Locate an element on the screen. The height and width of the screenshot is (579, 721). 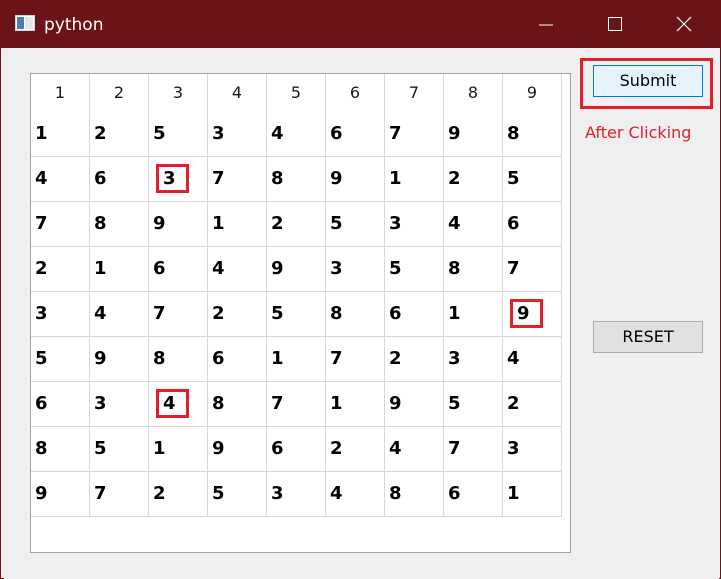
cell-value: 7 is located at coordinates (41, 223).